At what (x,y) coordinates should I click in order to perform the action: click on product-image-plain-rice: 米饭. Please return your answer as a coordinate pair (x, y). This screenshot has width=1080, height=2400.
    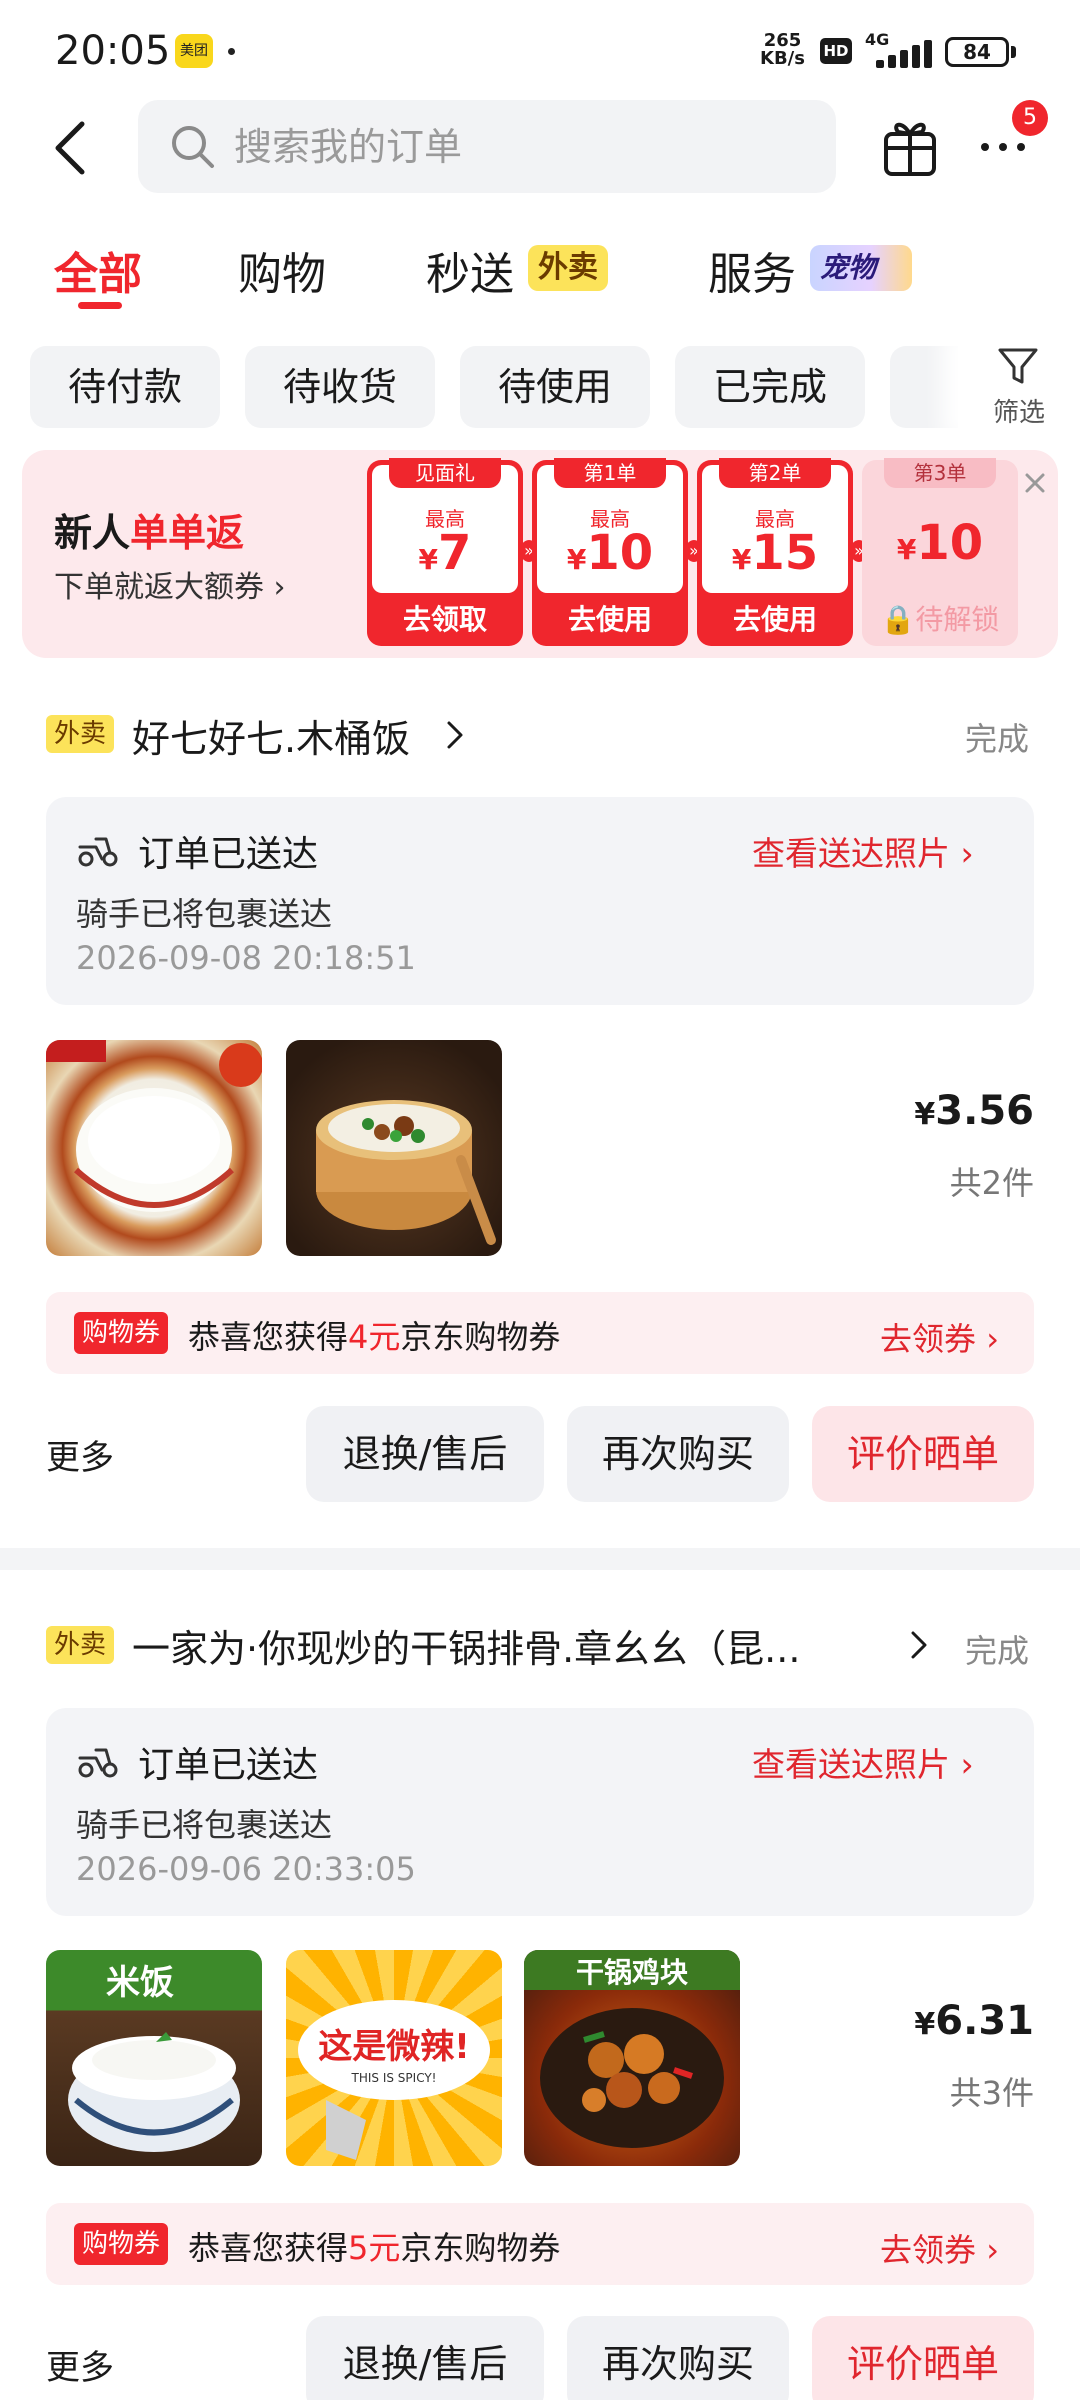
    Looking at the image, I should click on (154, 2058).